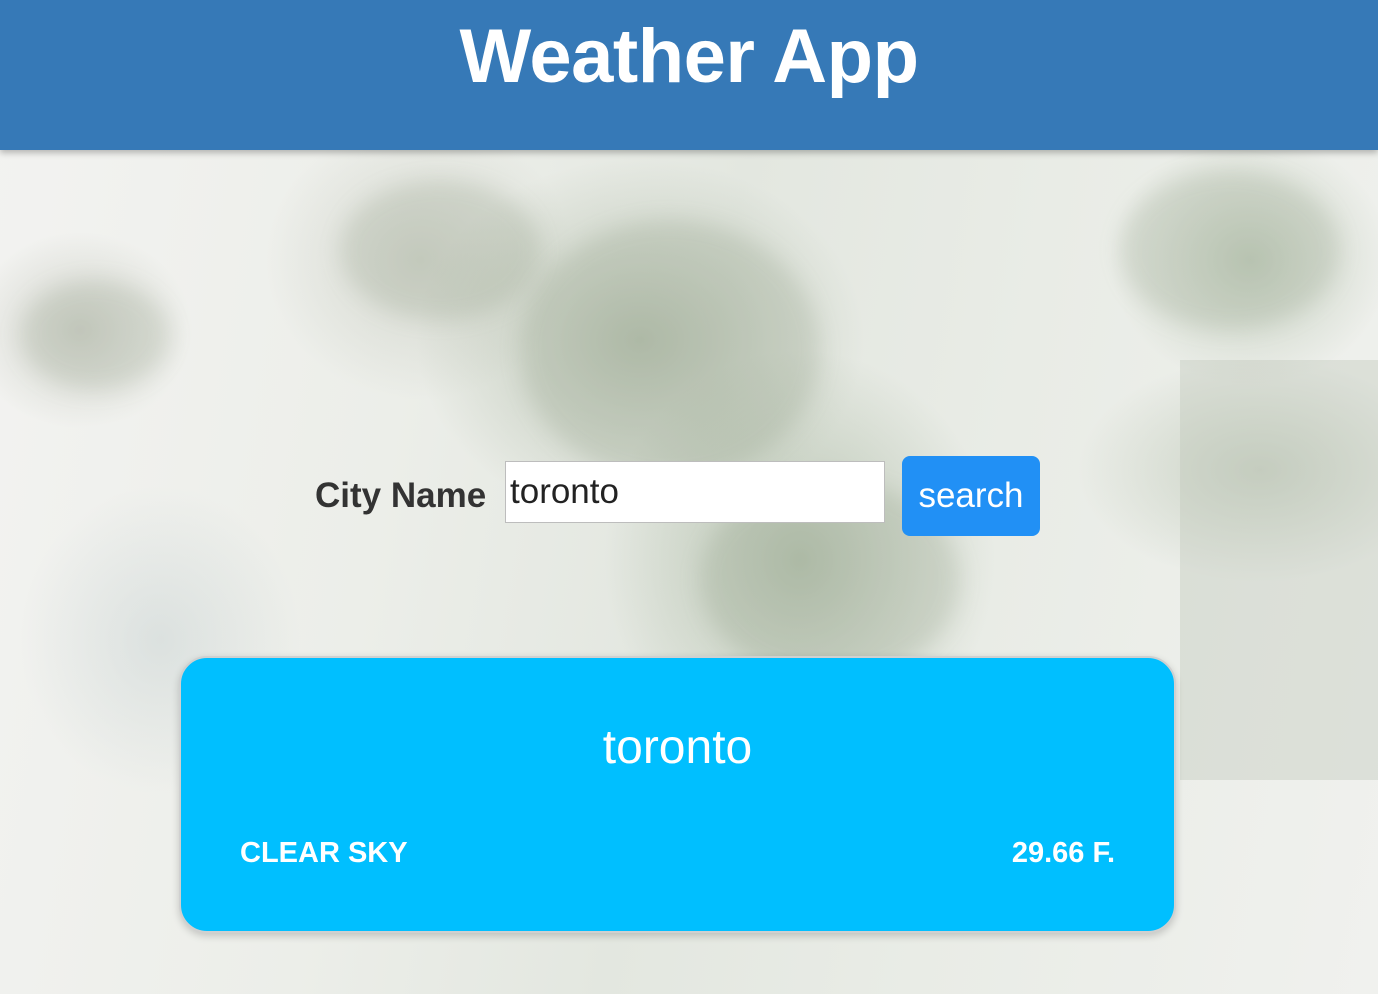 The image size is (1378, 994). What do you see at coordinates (401, 495) in the screenshot?
I see `city-name-label: City Name` at bounding box center [401, 495].